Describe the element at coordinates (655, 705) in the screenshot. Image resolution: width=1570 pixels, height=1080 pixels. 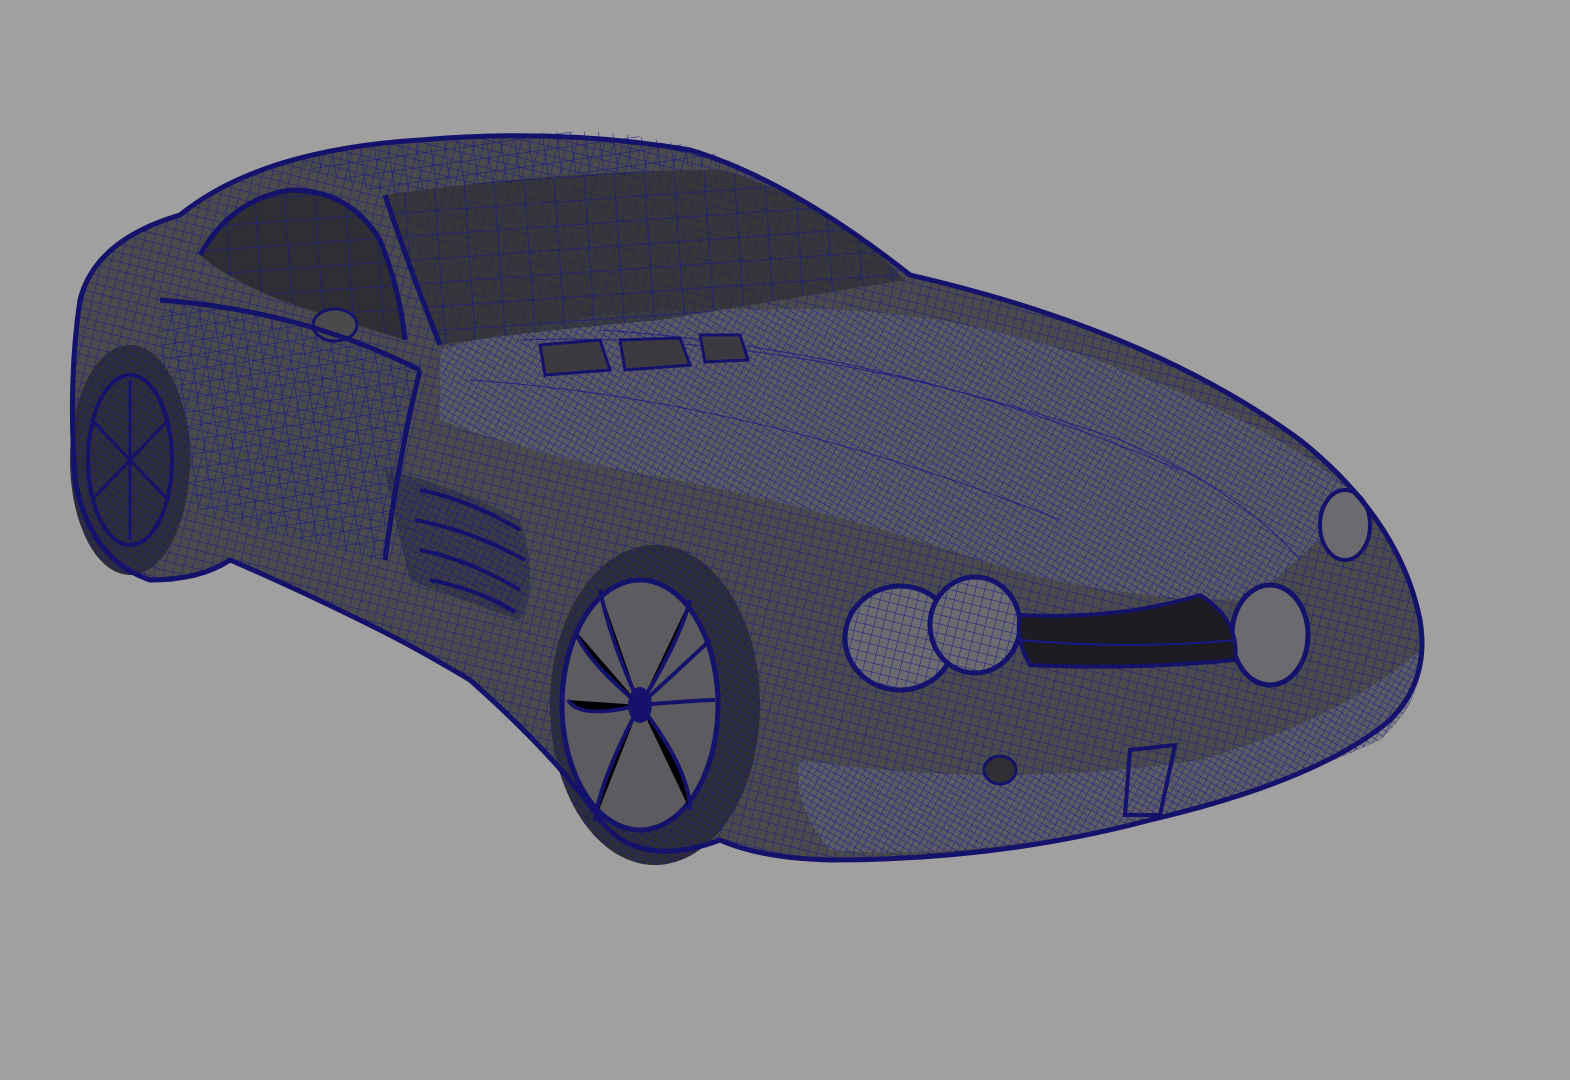
I see `car-front-wheel` at that location.